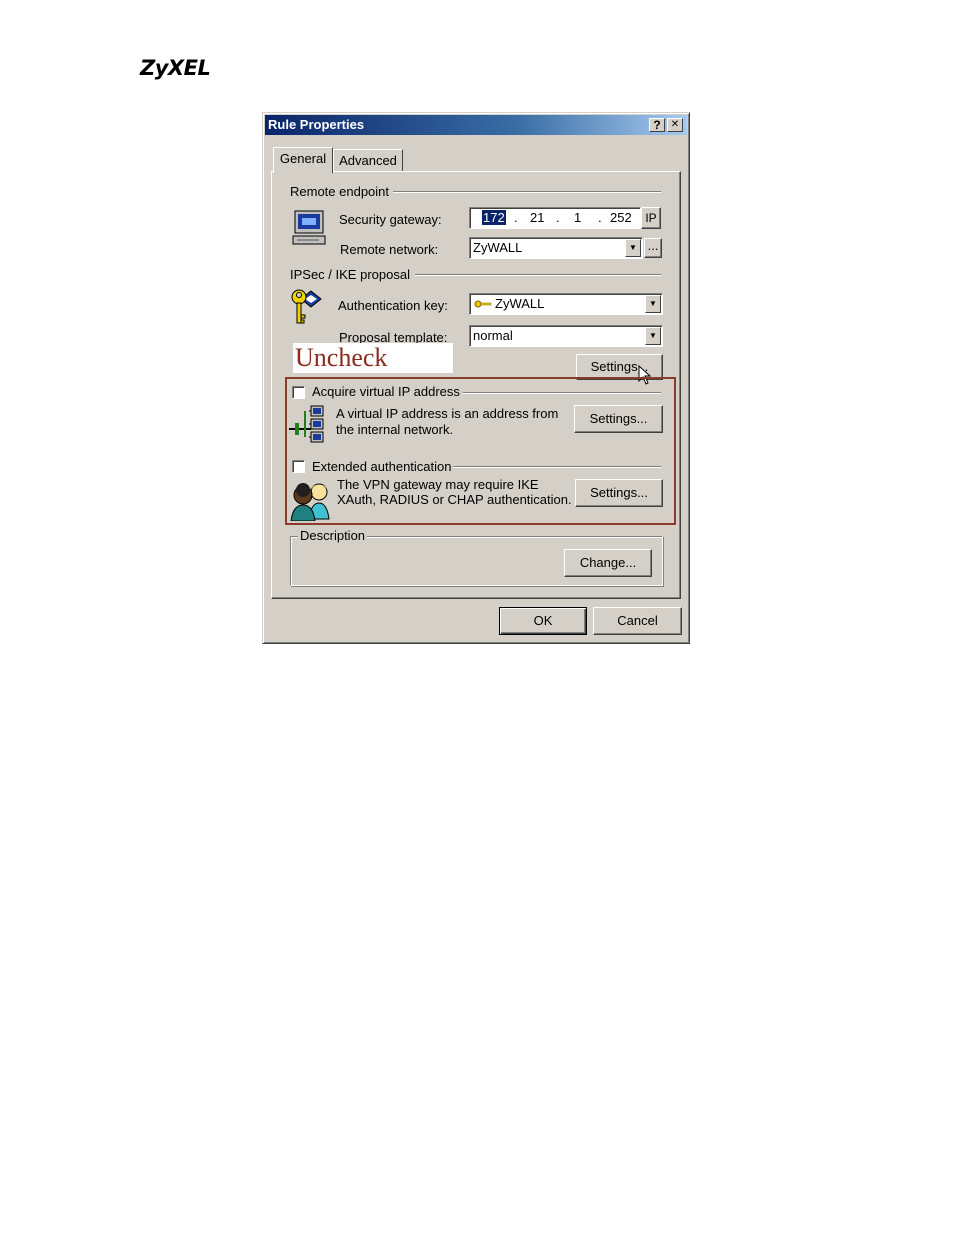 This screenshot has width=954, height=1235. I want to click on remote-endpoint-divider, so click(527, 192).